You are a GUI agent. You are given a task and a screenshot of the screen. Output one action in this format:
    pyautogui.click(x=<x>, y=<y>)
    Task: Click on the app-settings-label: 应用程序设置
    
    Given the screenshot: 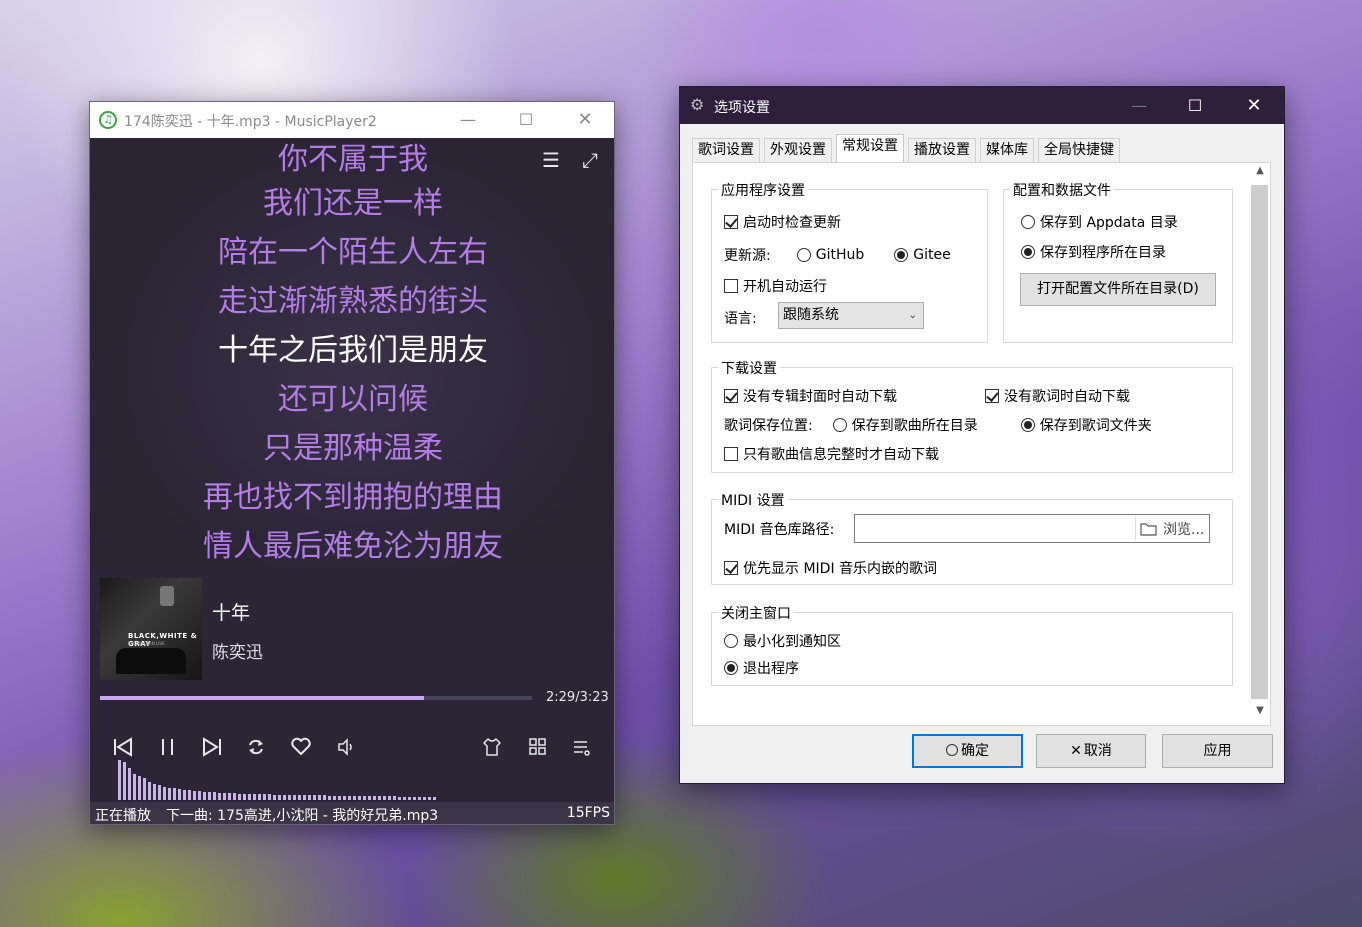 What is the action you would take?
    pyautogui.click(x=763, y=190)
    